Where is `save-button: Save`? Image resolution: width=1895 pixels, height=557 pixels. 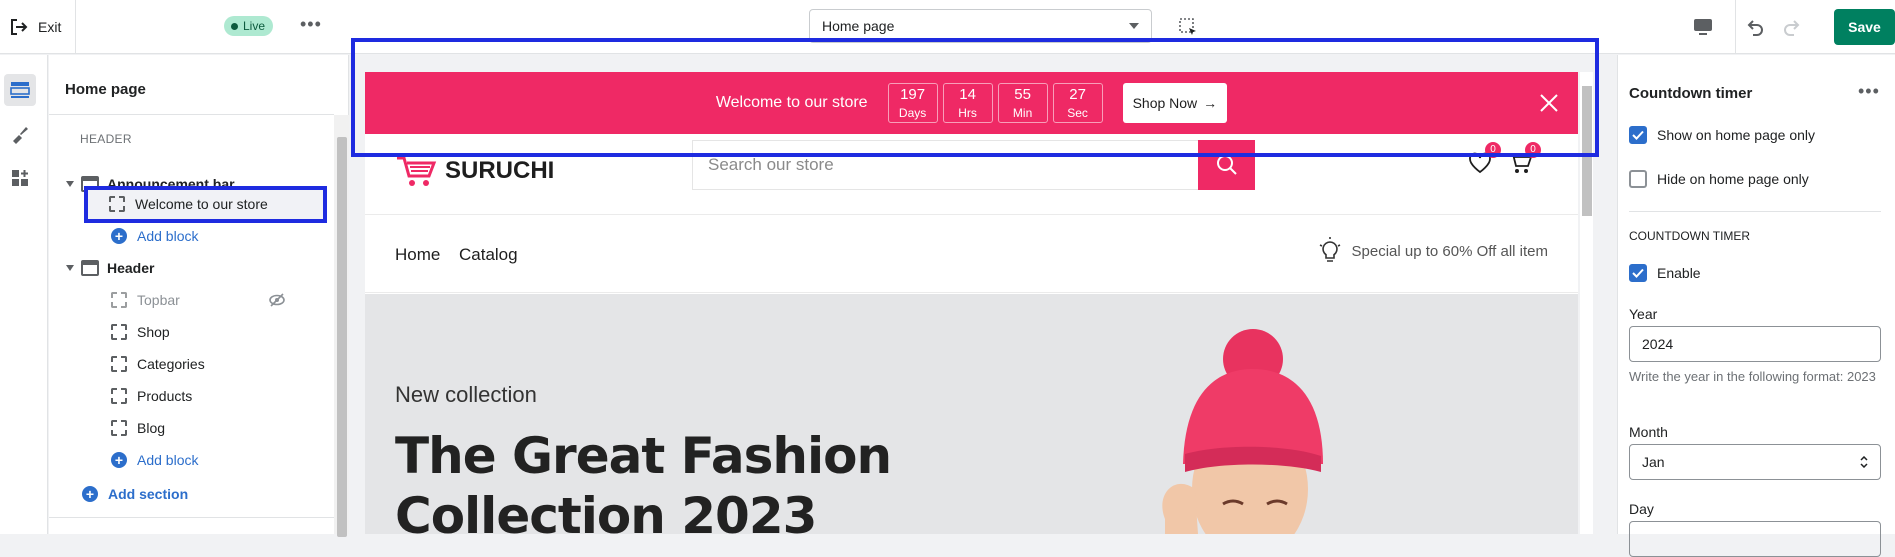
save-button: Save is located at coordinates (1864, 27).